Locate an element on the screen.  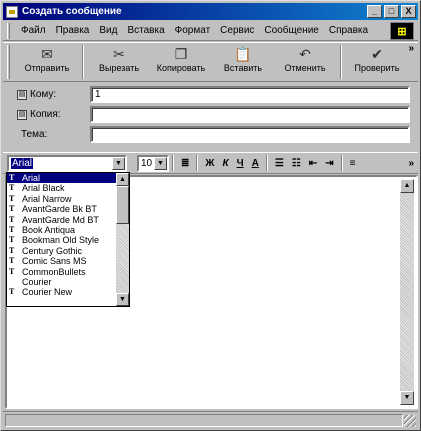
to-row: ▤ Кому: 1 is located at coordinates (210, 95).